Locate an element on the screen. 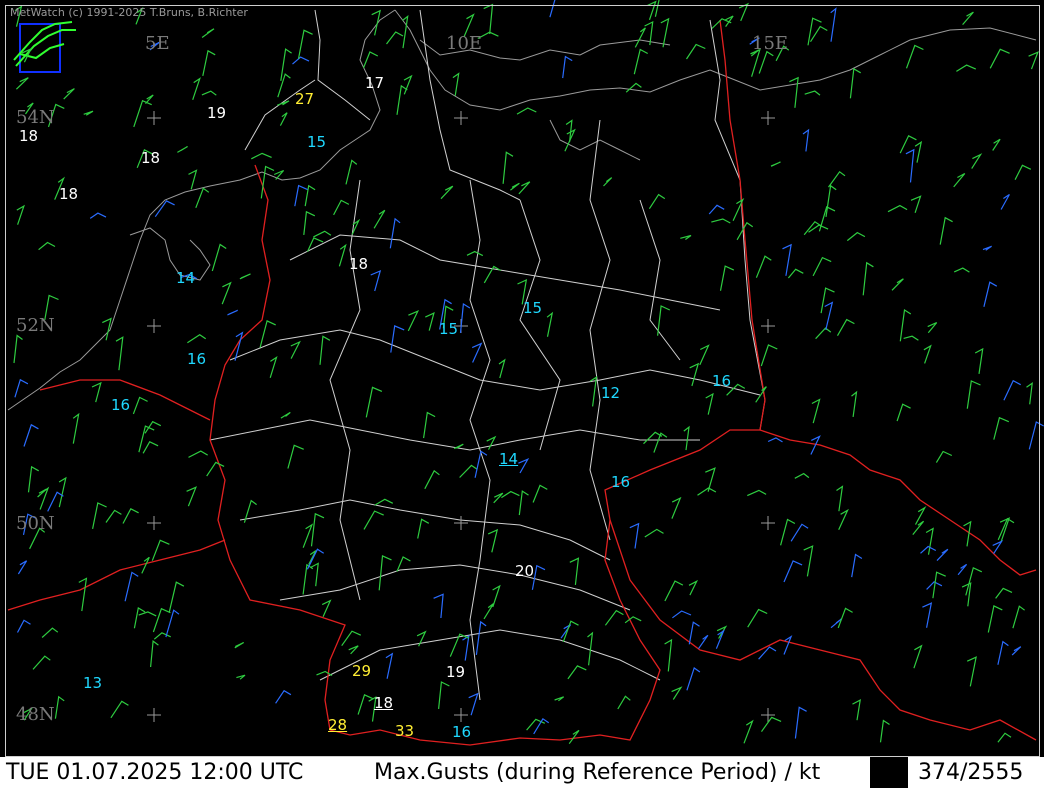 Image resolution: width=1044 pixels, height=788 pixels. lat-label-54n: 54N is located at coordinates (35, 117).